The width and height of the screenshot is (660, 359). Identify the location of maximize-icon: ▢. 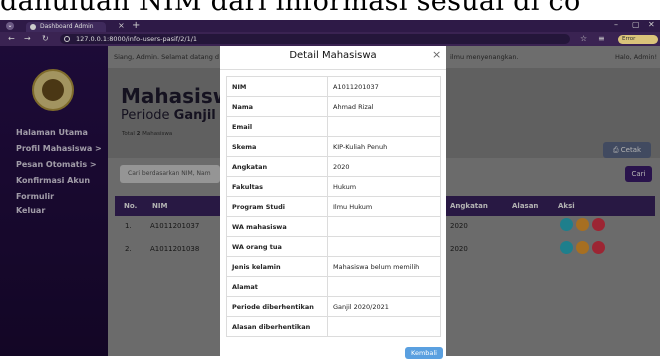
(636, 24).